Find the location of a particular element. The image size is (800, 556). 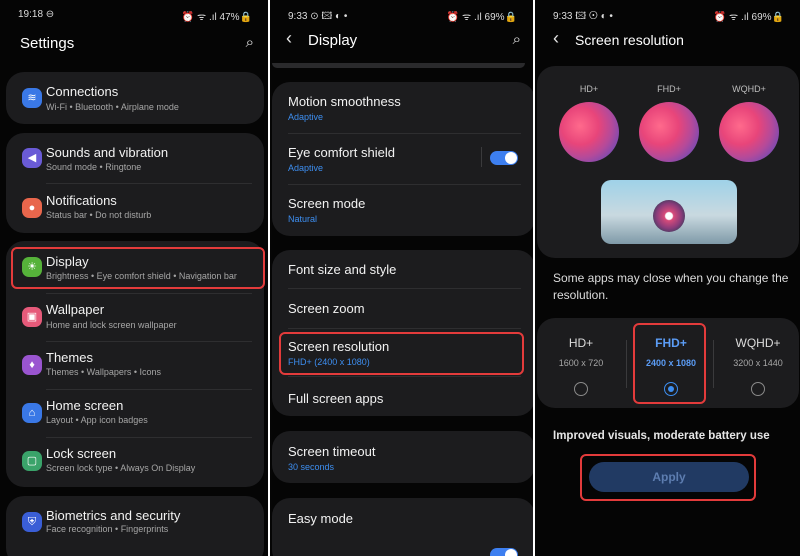

page-title: Settings is located at coordinates (47, 43).